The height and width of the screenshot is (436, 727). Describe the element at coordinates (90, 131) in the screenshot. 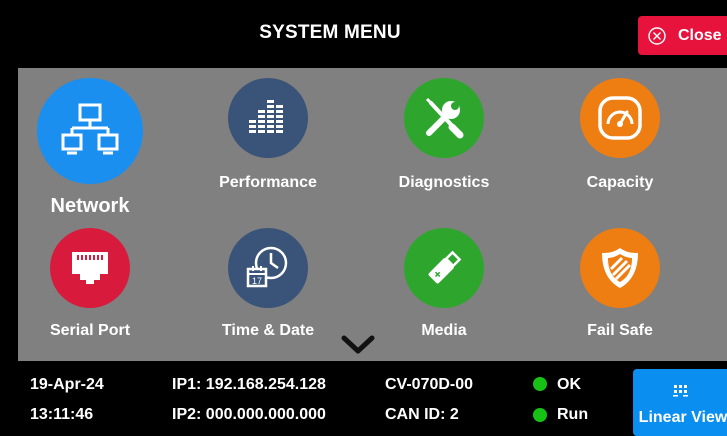

I see `network-icon` at that location.